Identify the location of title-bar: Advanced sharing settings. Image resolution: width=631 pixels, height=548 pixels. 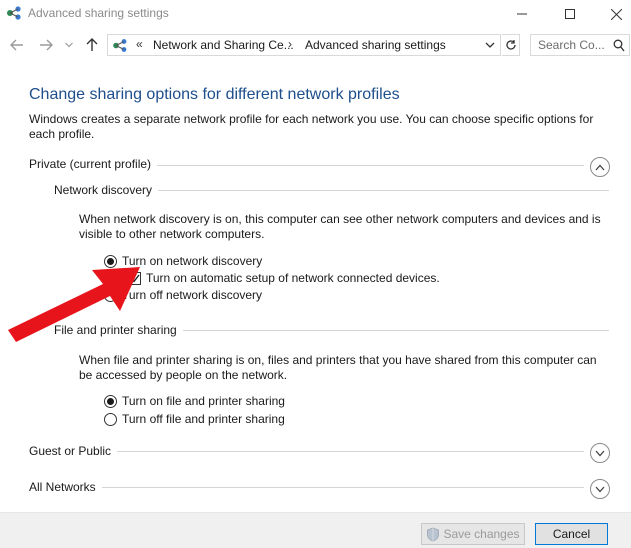
(315, 14).